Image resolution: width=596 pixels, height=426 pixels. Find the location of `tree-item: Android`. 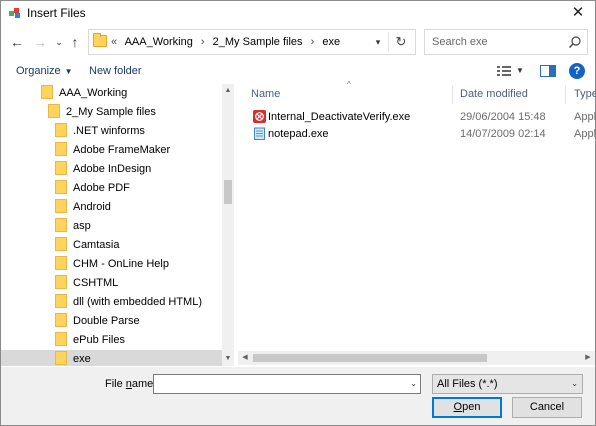

tree-item: Android is located at coordinates (83, 207).